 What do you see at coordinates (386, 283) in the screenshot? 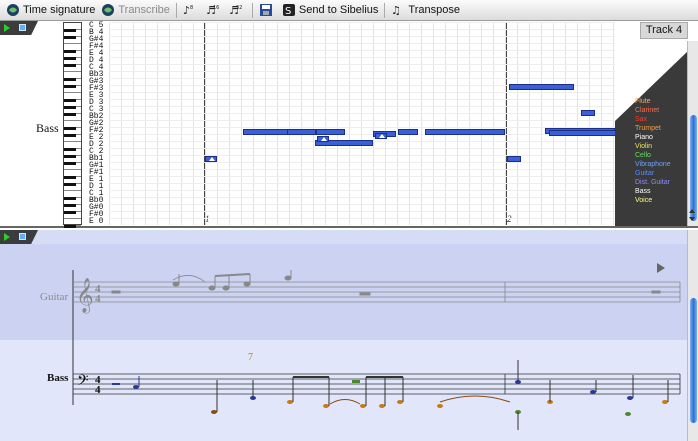
I see `guitar-notes` at bounding box center [386, 283].